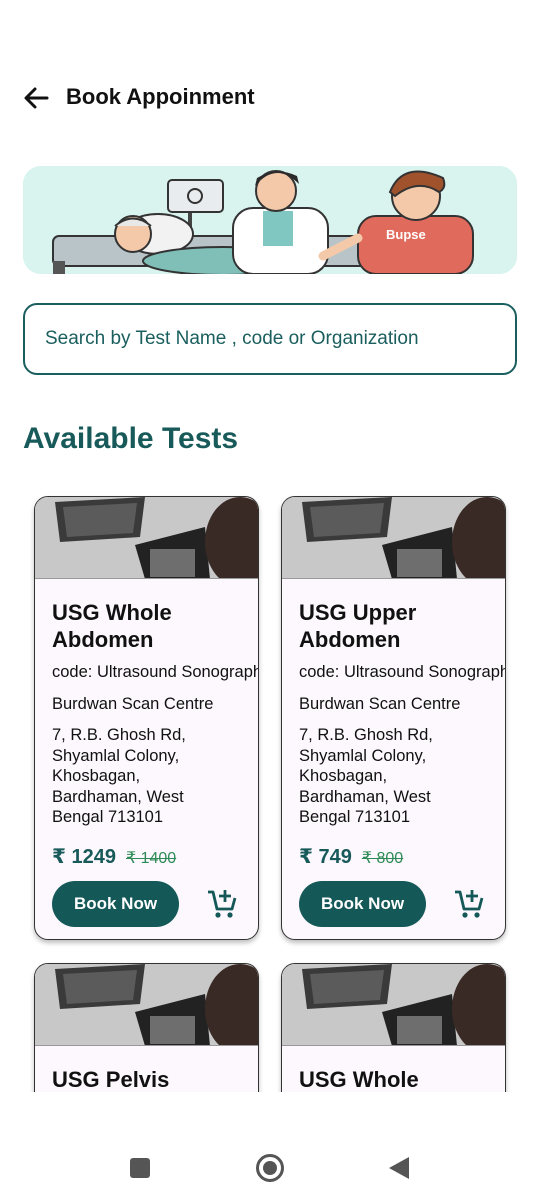 Image resolution: width=540 pixels, height=1200 pixels. I want to click on test-card: USG Whole, so click(393, 1027).